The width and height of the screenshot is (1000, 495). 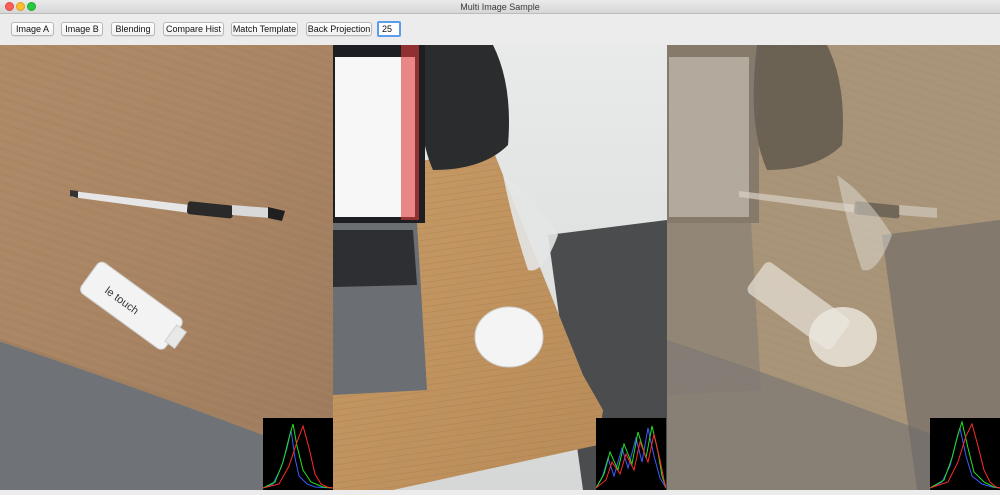 What do you see at coordinates (133, 29) in the screenshot?
I see `blending-button: Blending` at bounding box center [133, 29].